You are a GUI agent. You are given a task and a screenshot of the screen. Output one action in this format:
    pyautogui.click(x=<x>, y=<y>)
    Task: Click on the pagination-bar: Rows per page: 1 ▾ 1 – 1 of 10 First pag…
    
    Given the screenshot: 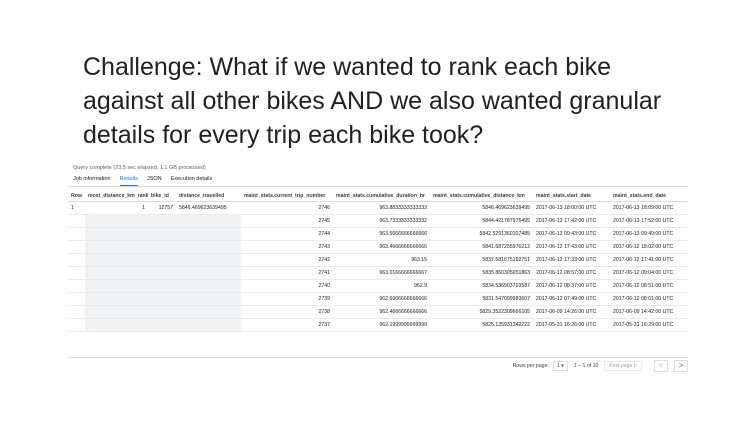 What is the action you would take?
    pyautogui.click(x=378, y=365)
    